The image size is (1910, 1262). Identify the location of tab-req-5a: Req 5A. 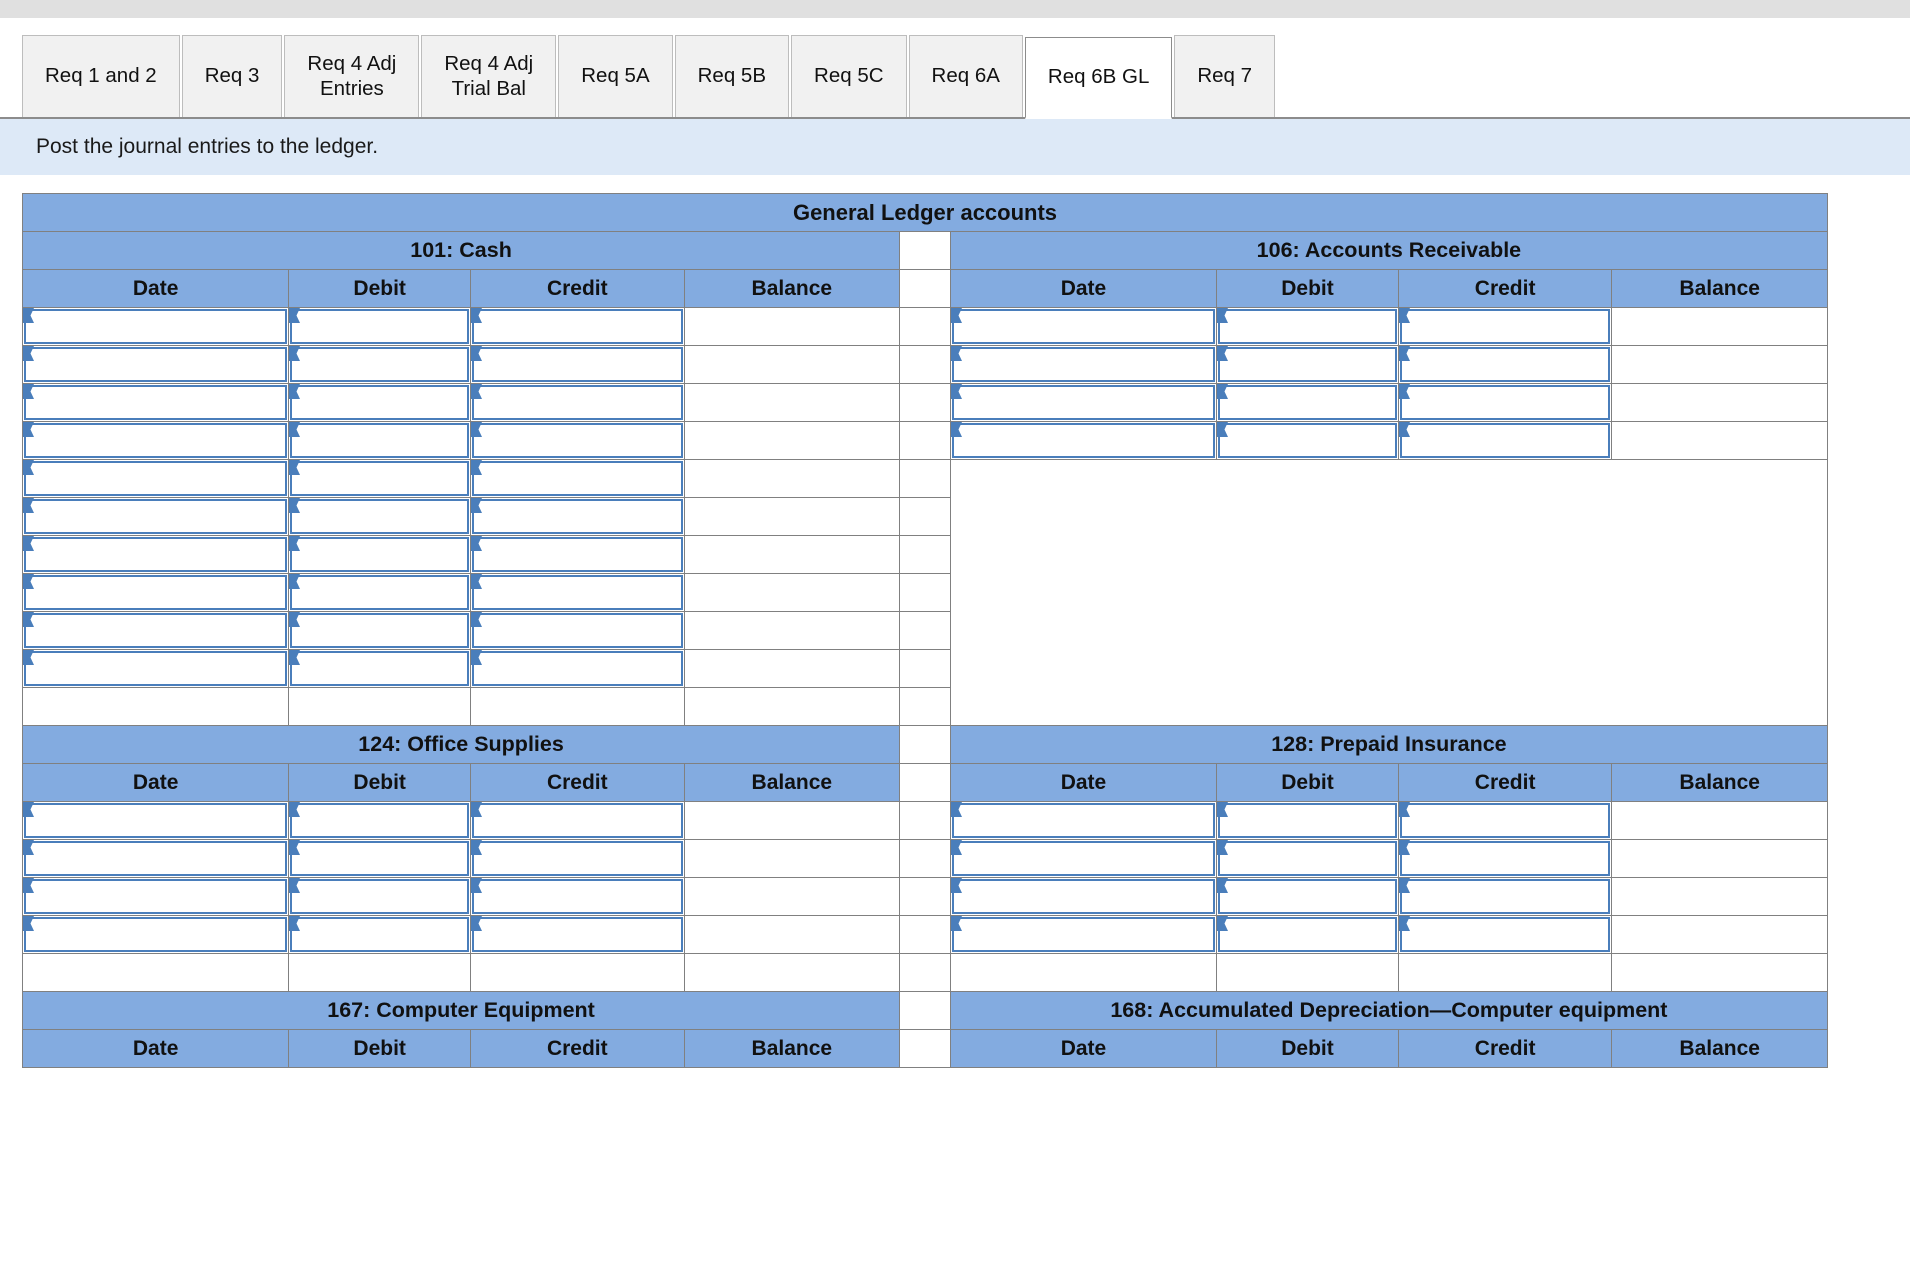
(615, 76).